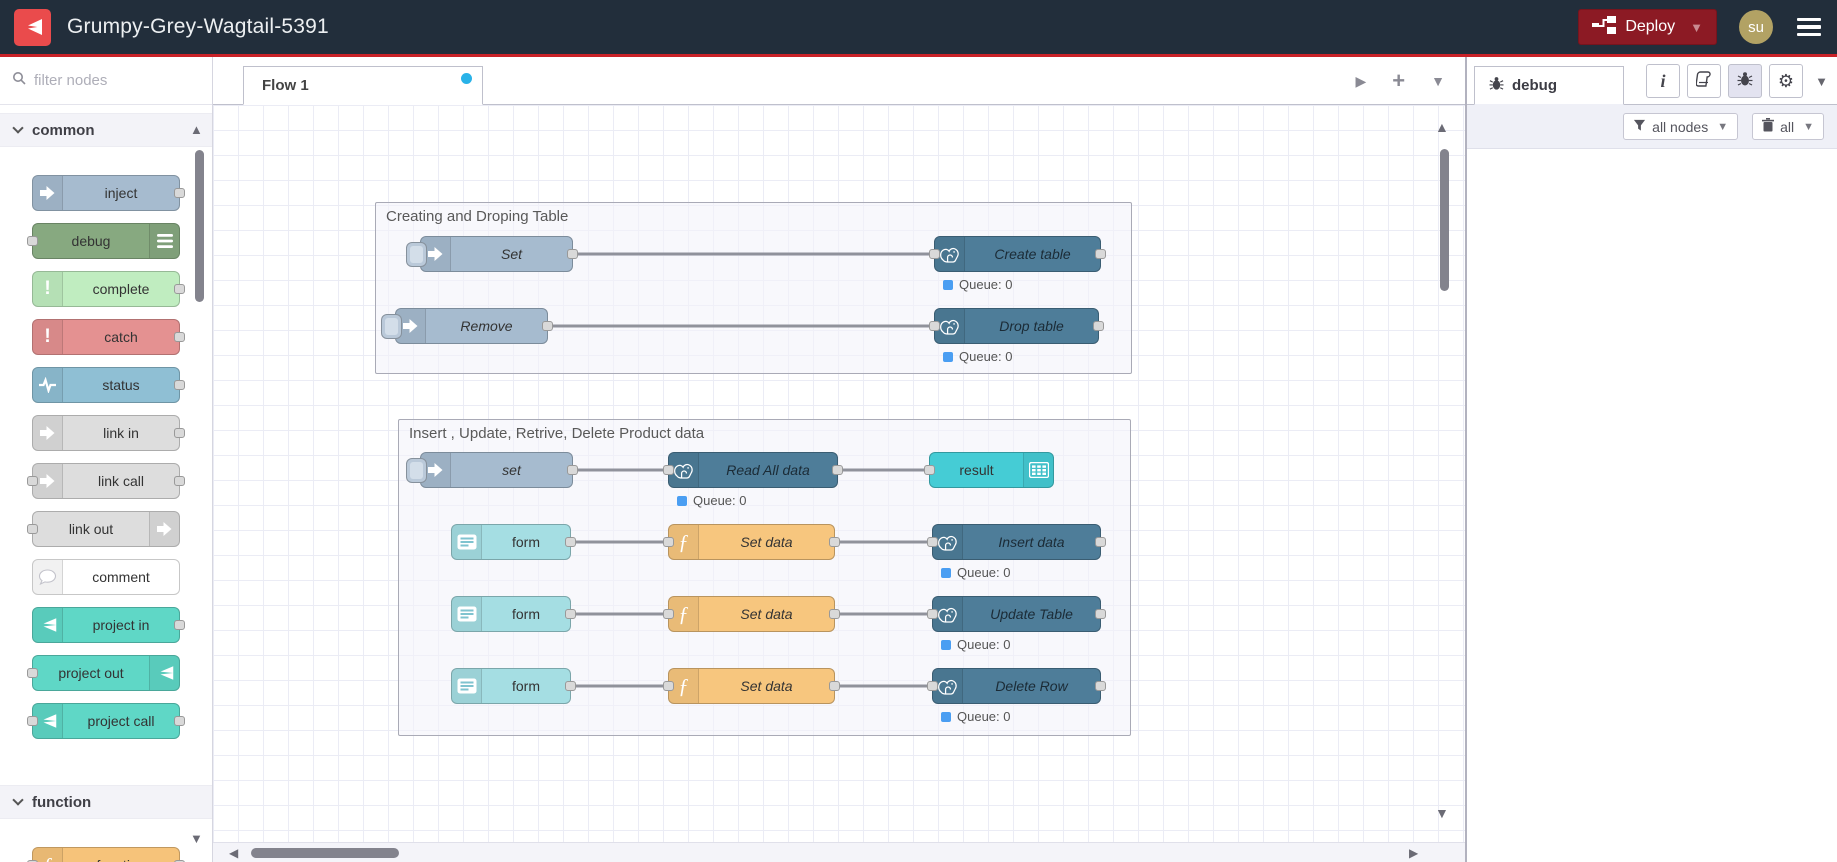  Describe the element at coordinates (106, 802) in the screenshot. I see `palette-category-function: function` at that location.